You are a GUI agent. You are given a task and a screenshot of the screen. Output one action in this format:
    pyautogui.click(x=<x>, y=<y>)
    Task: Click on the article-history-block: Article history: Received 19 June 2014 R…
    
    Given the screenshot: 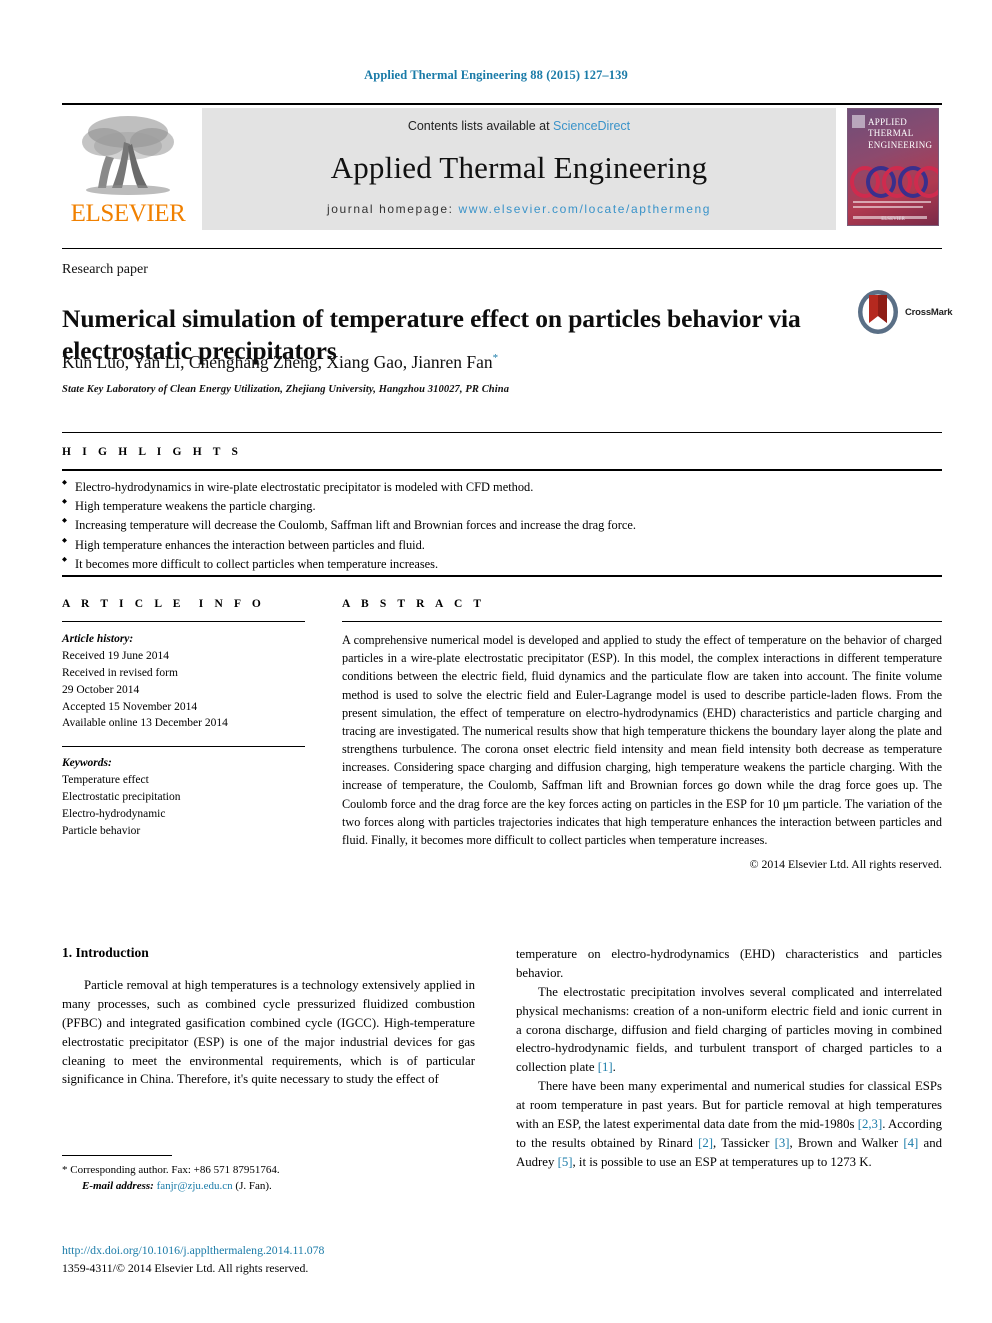 What is the action you would take?
    pyautogui.click(x=183, y=681)
    